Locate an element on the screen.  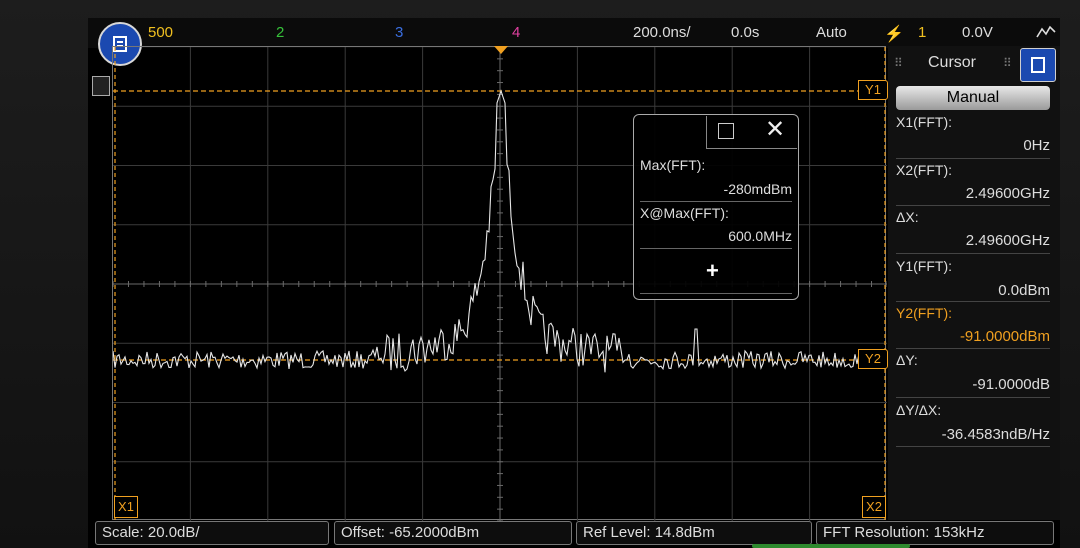
y1-label: Y1(FFT): is located at coordinates (924, 266).